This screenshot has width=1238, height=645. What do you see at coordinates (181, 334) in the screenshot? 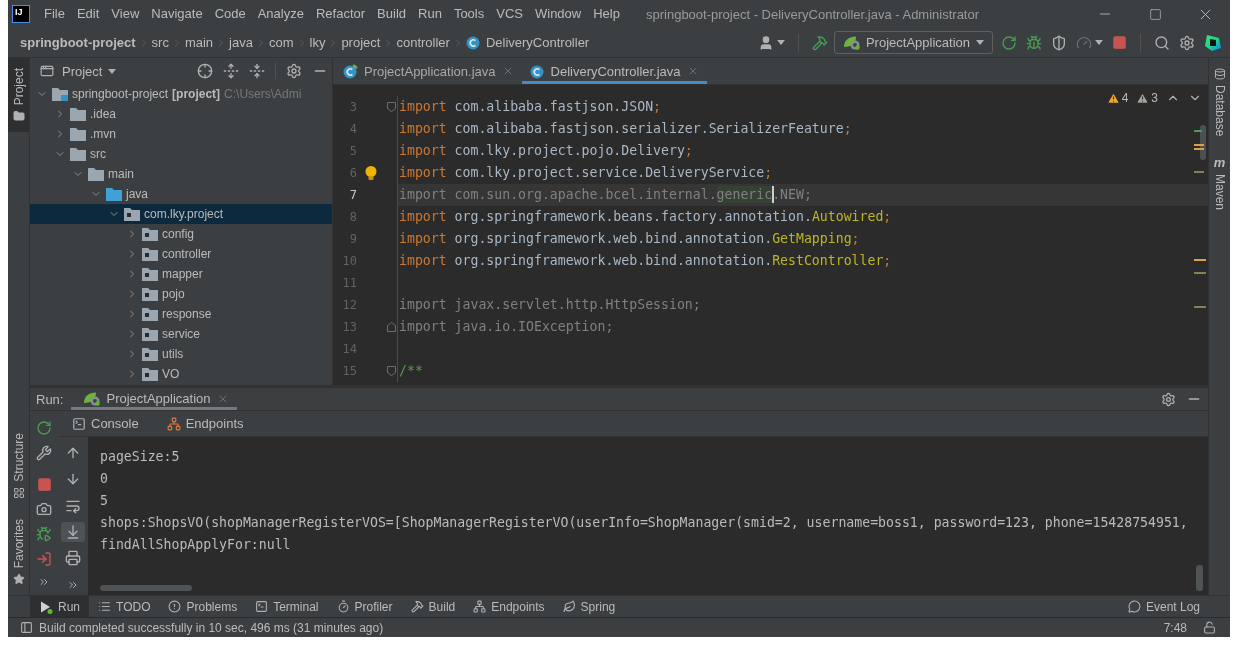
I see `tree-item: service` at bounding box center [181, 334].